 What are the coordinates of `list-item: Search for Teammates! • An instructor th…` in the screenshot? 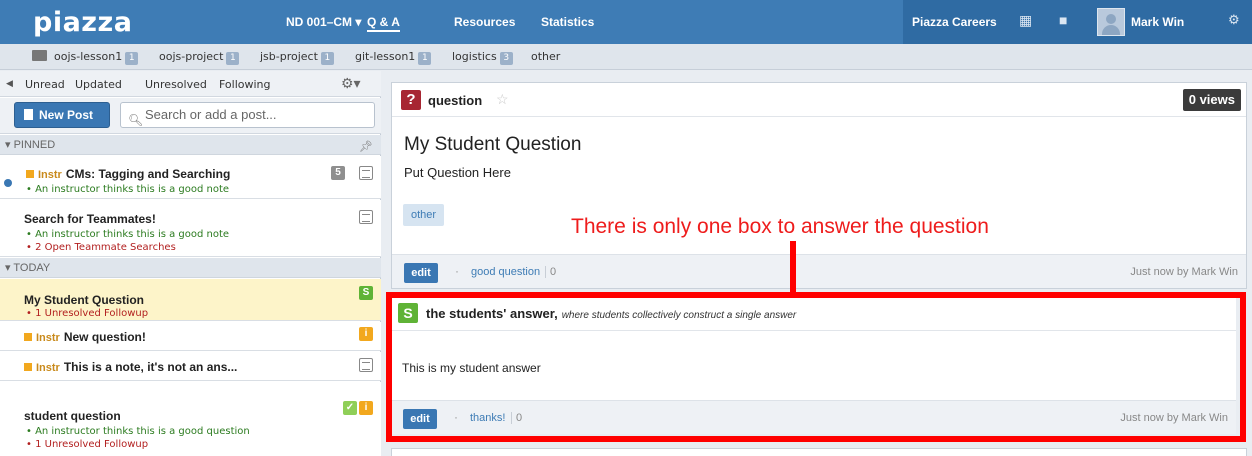 It's located at (190, 228).